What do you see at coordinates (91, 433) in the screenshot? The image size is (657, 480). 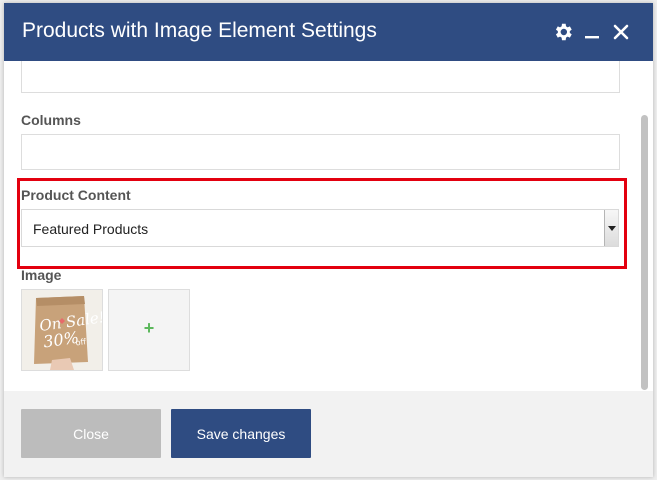 I see `close-button: Close` at bounding box center [91, 433].